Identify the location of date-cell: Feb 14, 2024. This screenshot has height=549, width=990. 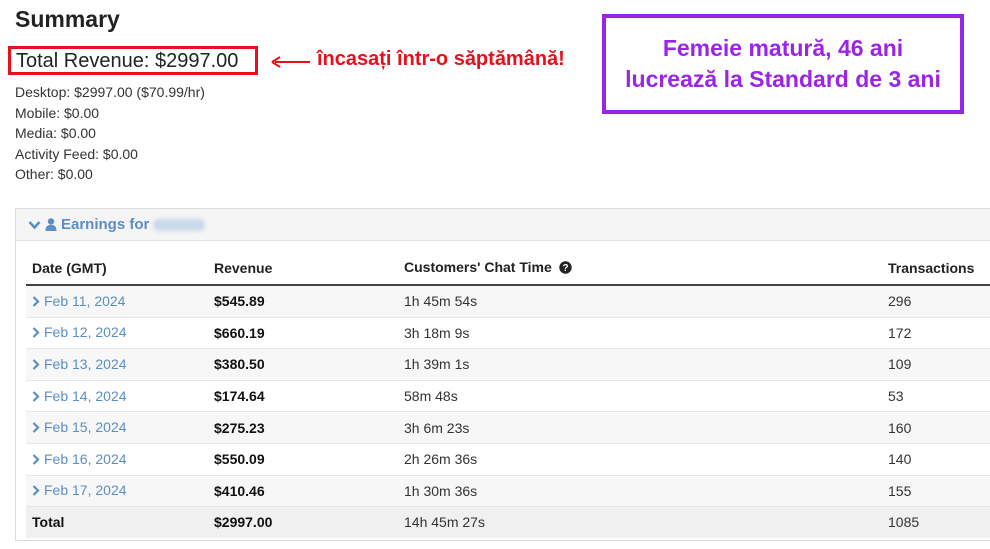
(117, 395).